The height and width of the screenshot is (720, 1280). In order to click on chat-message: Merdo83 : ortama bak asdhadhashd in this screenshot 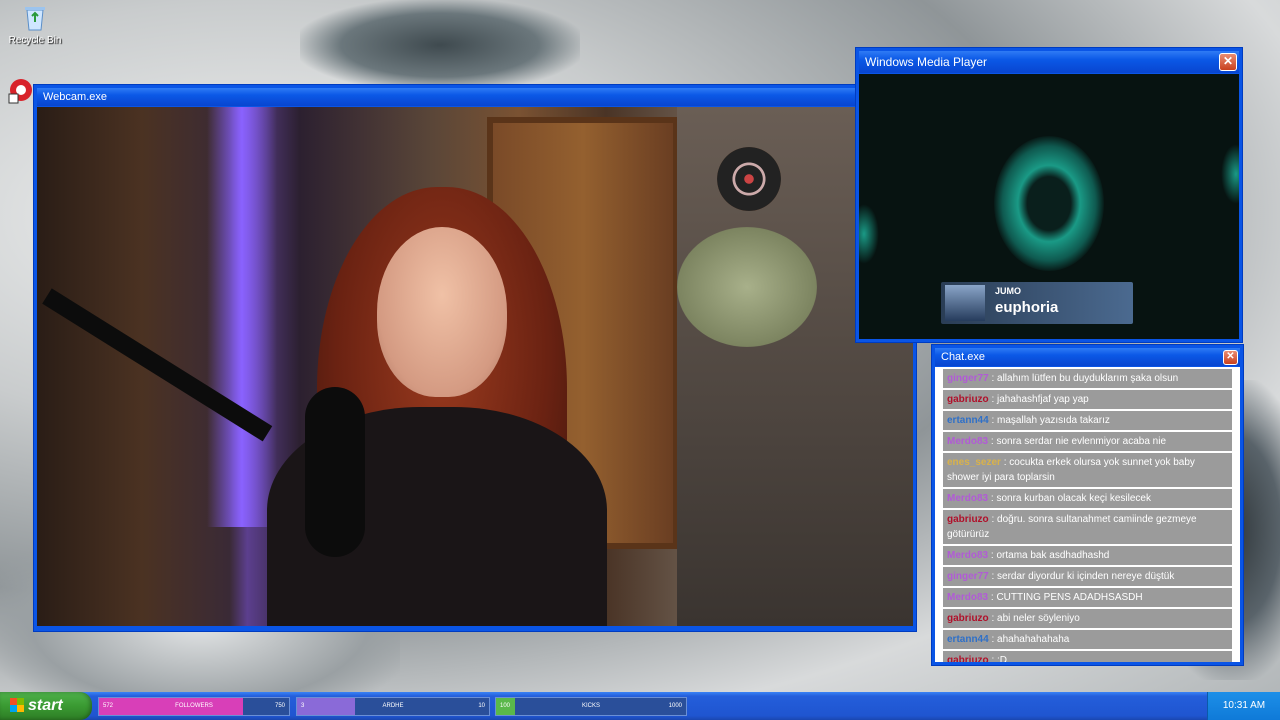, I will do `click(1087, 555)`.